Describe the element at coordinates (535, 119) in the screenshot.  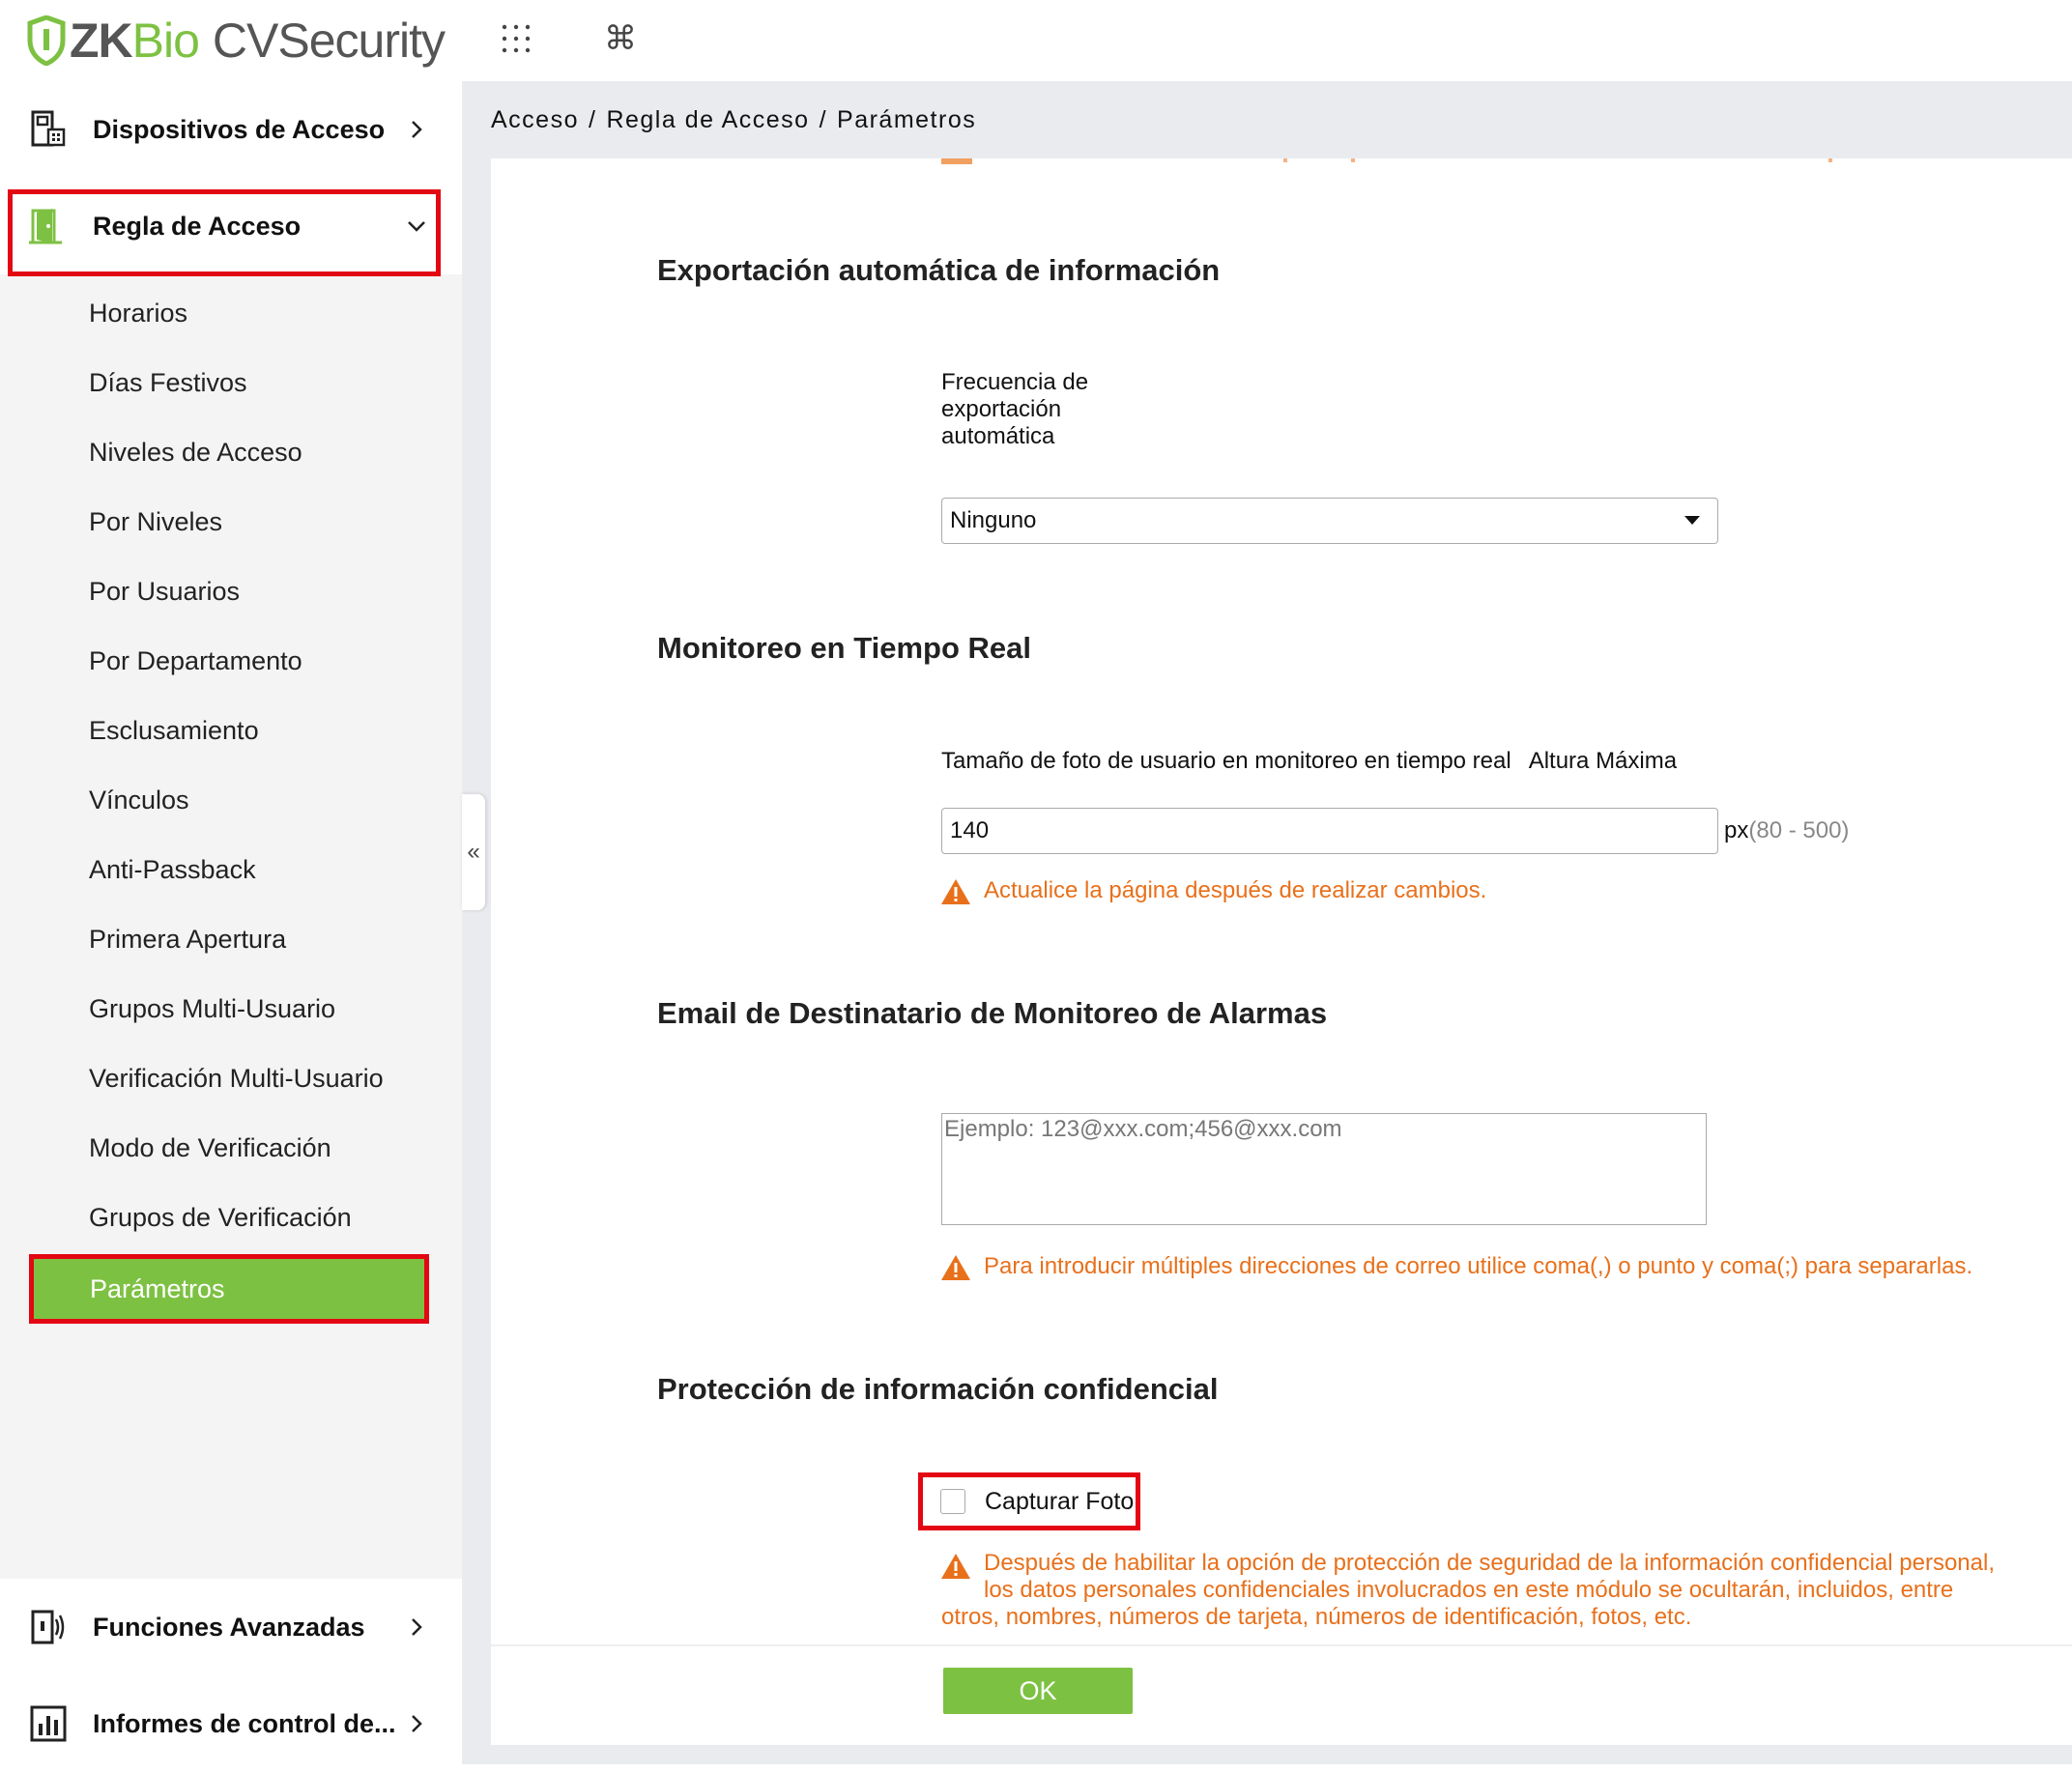
I see `breadcrumb-item-acceso: Acceso` at that location.